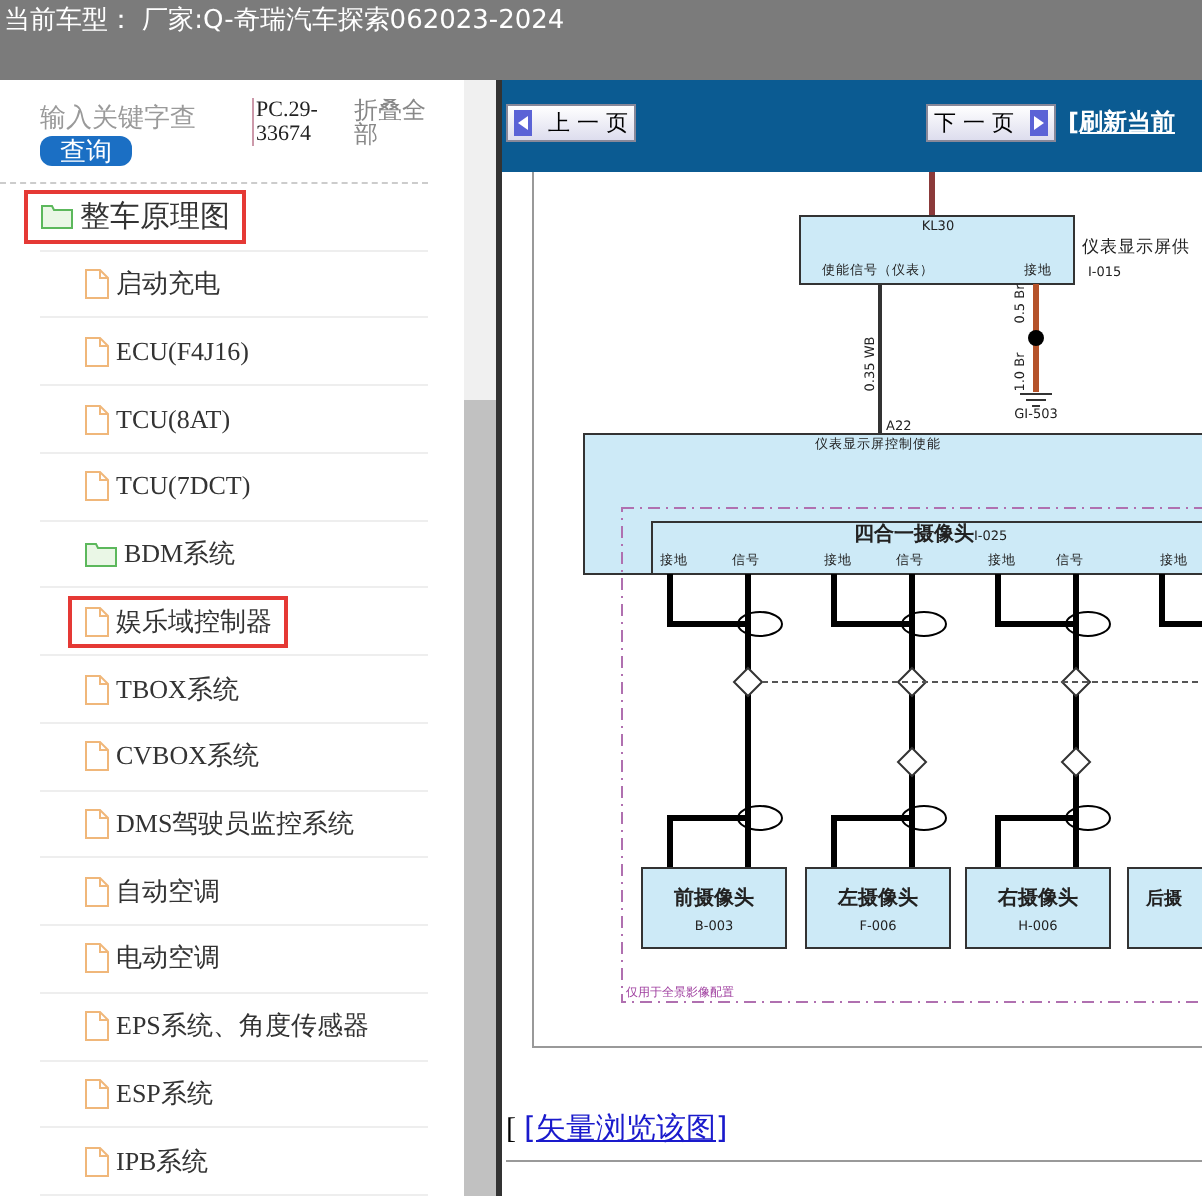 This screenshot has width=1202, height=1196. I want to click on diagram-label: 后摄, so click(1164, 900).